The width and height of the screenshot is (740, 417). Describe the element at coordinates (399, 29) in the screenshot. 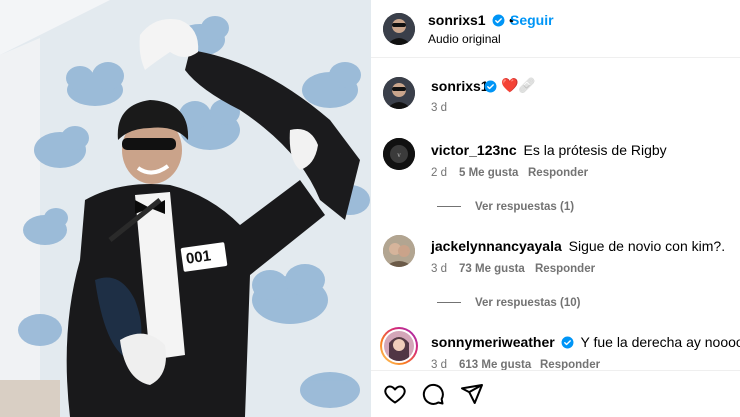

I see `author-avatar` at that location.